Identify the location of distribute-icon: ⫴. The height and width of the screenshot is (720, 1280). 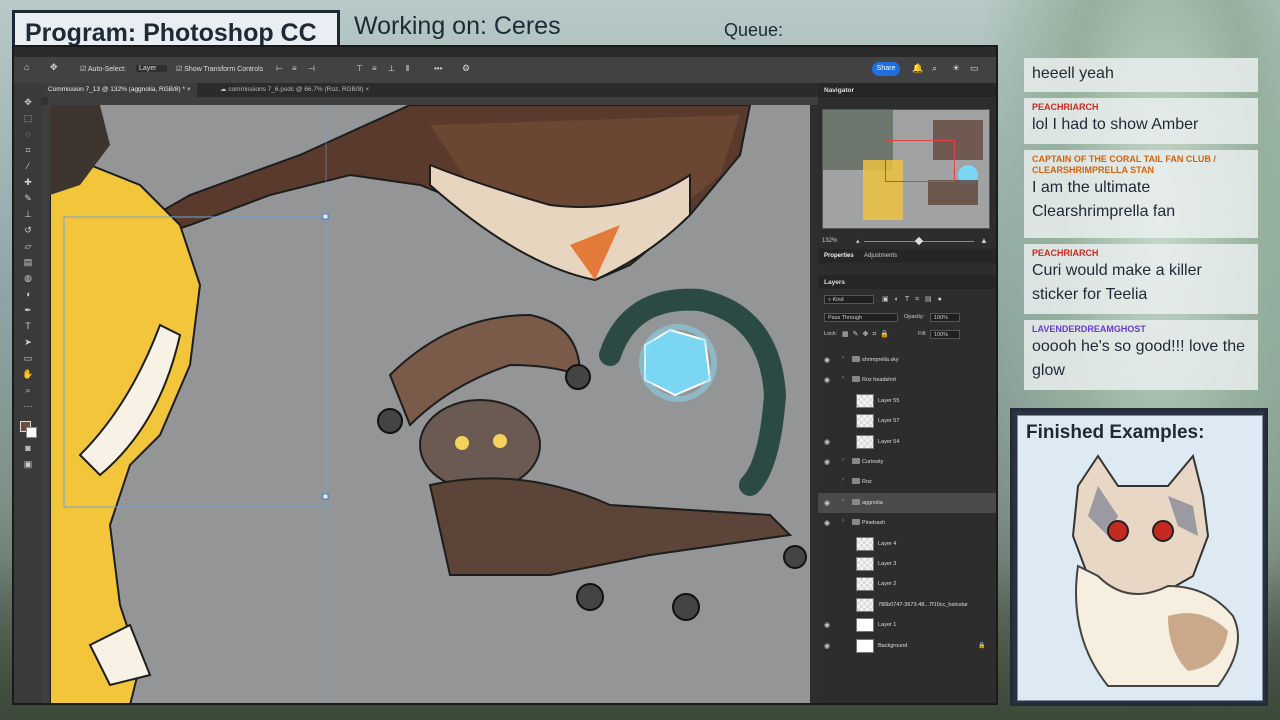
(407, 69).